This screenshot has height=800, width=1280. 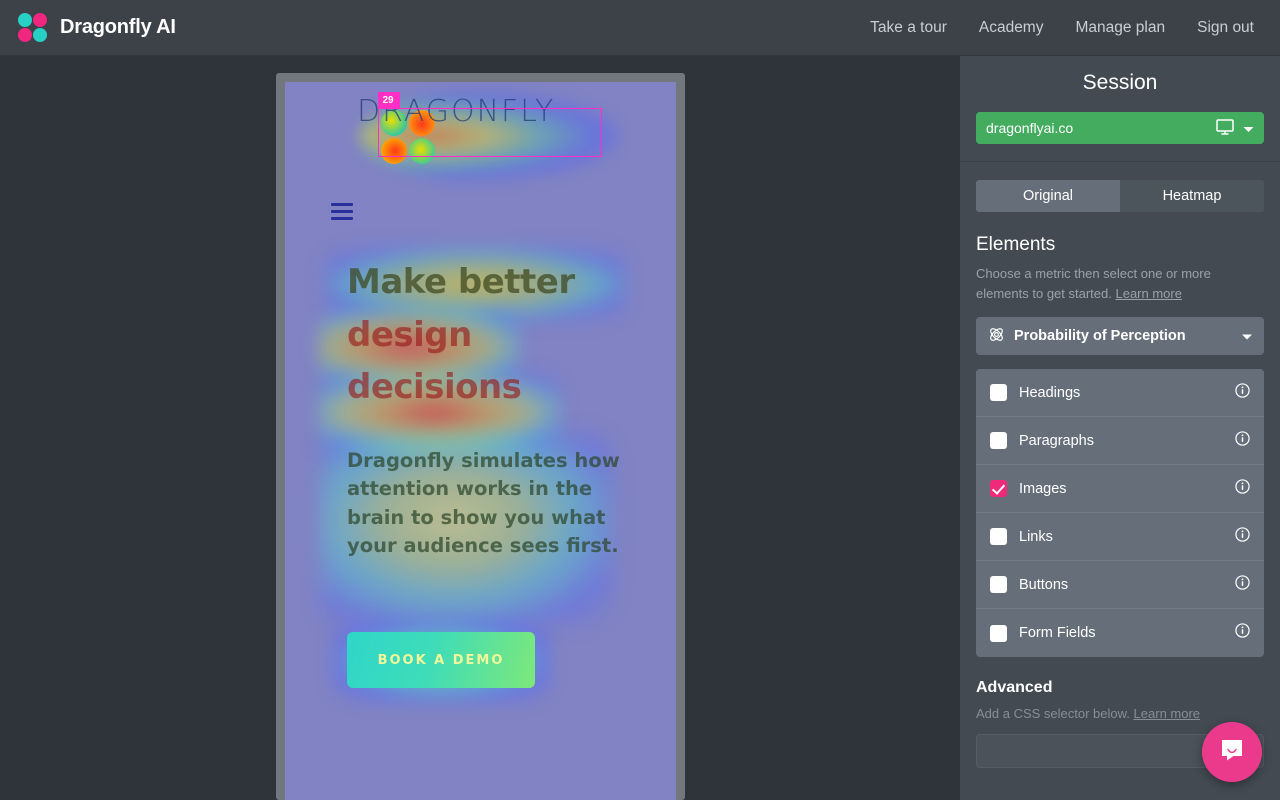 What do you see at coordinates (996, 336) in the screenshot?
I see `atom-metric-icon` at bounding box center [996, 336].